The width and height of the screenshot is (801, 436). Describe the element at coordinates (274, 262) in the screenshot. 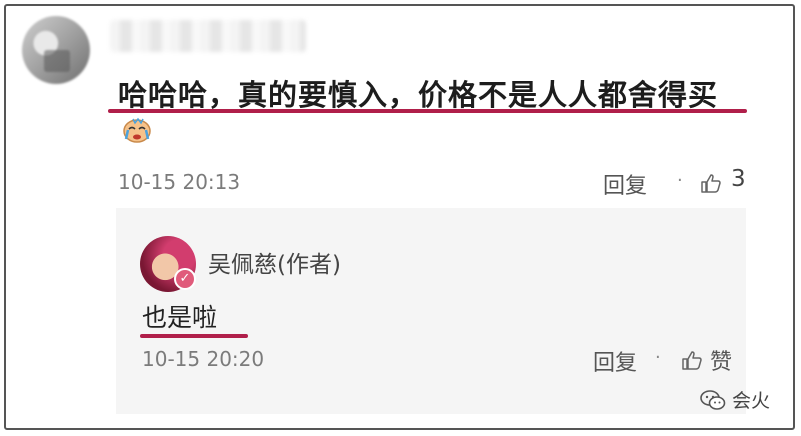

I see `author-name: 吴佩慈(作者)` at that location.